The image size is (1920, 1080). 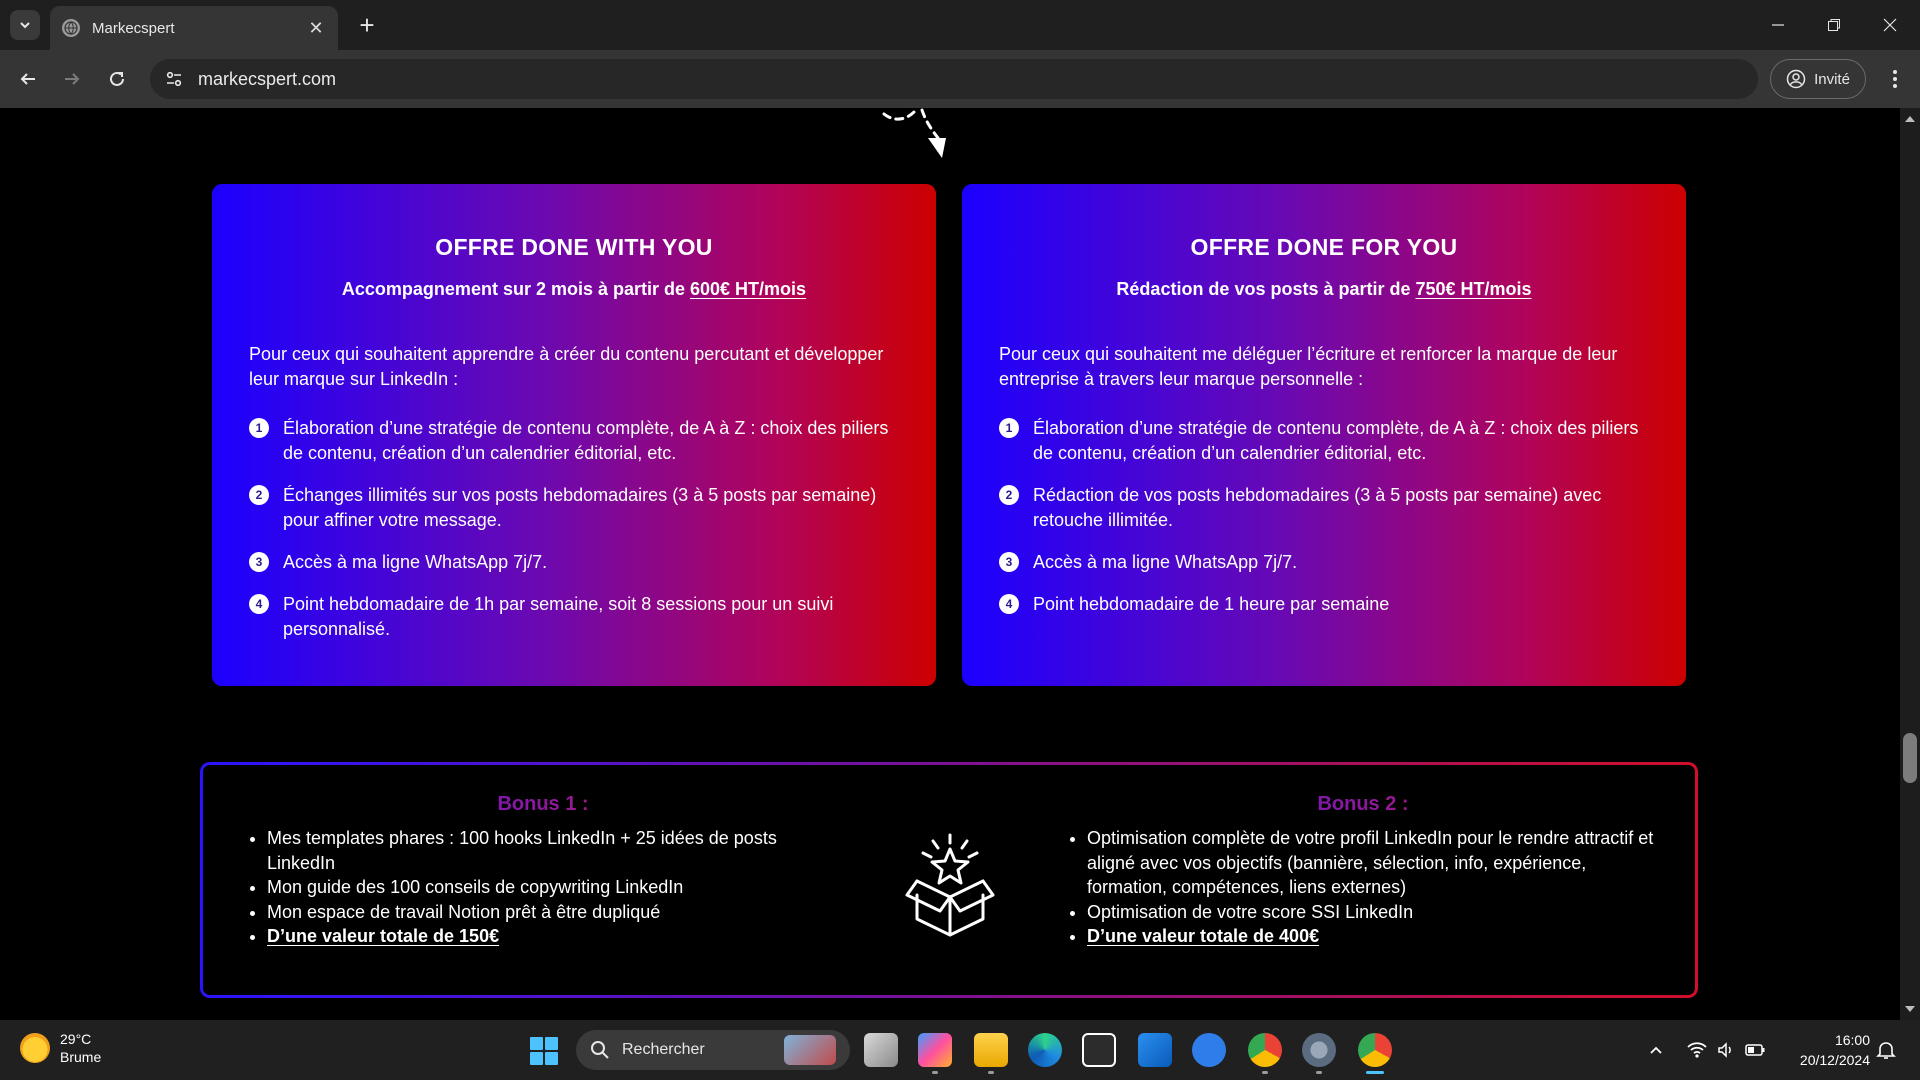 What do you see at coordinates (954, 79) in the screenshot?
I see `address-bar: markecspert.com` at bounding box center [954, 79].